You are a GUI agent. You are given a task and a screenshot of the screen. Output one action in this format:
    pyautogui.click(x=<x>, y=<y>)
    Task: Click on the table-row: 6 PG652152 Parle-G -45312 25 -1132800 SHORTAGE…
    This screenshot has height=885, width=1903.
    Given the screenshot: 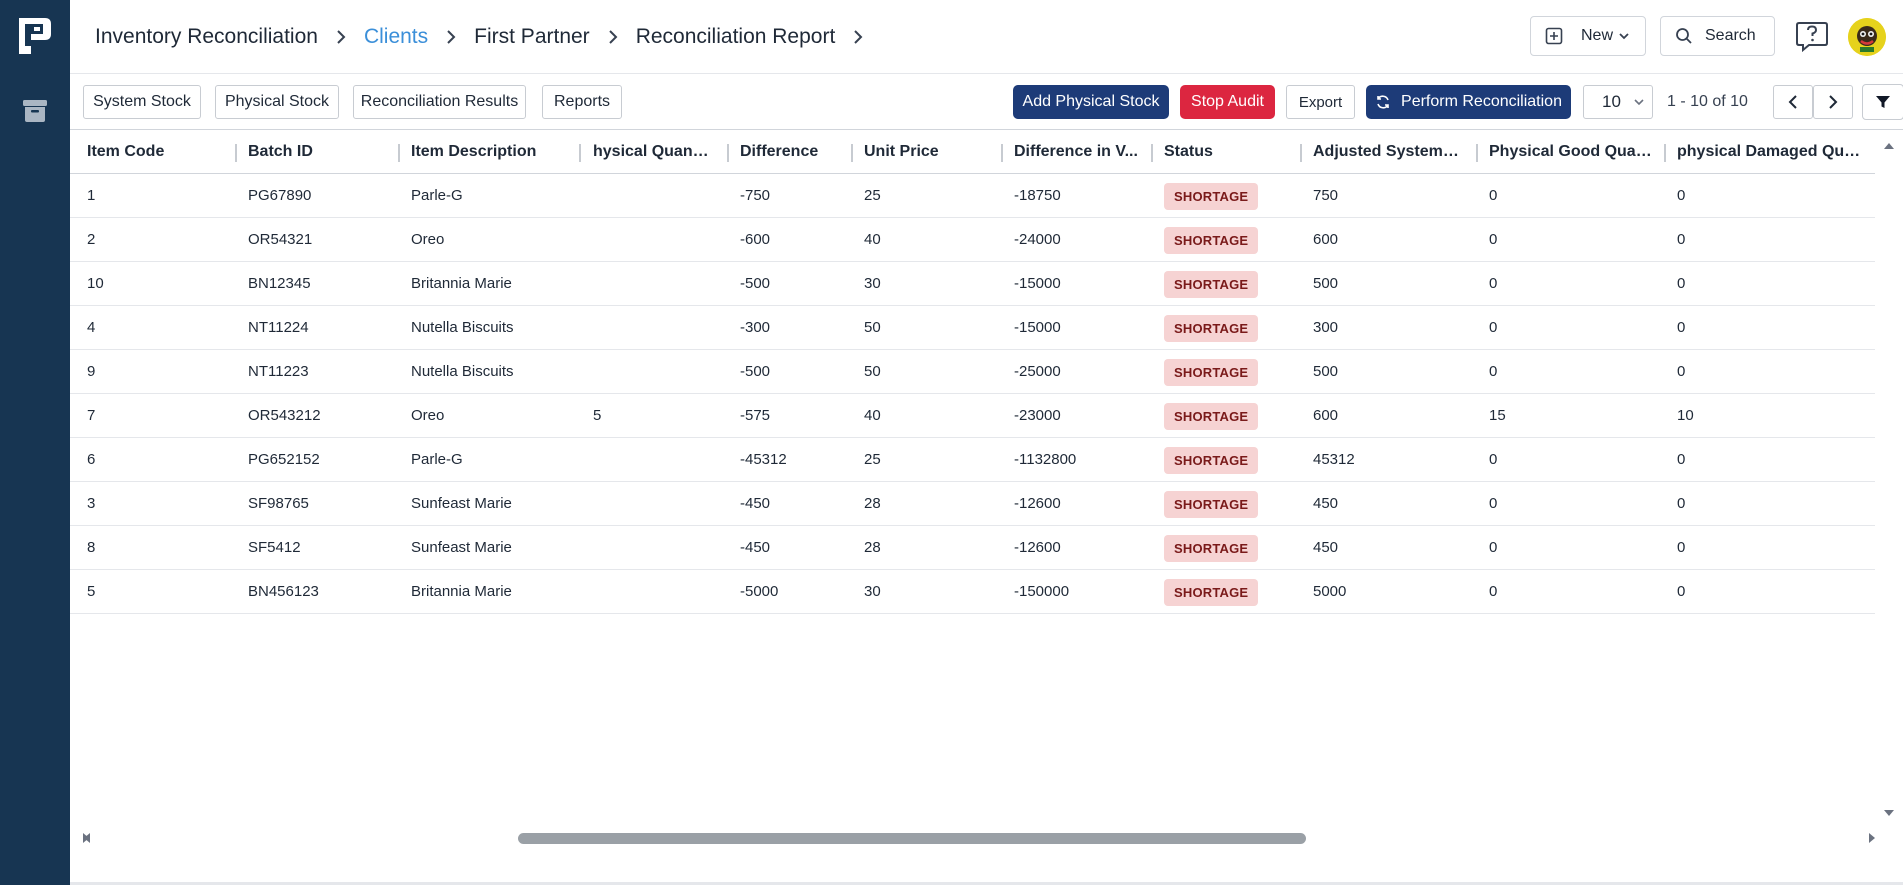 What is the action you would take?
    pyautogui.click(x=972, y=460)
    